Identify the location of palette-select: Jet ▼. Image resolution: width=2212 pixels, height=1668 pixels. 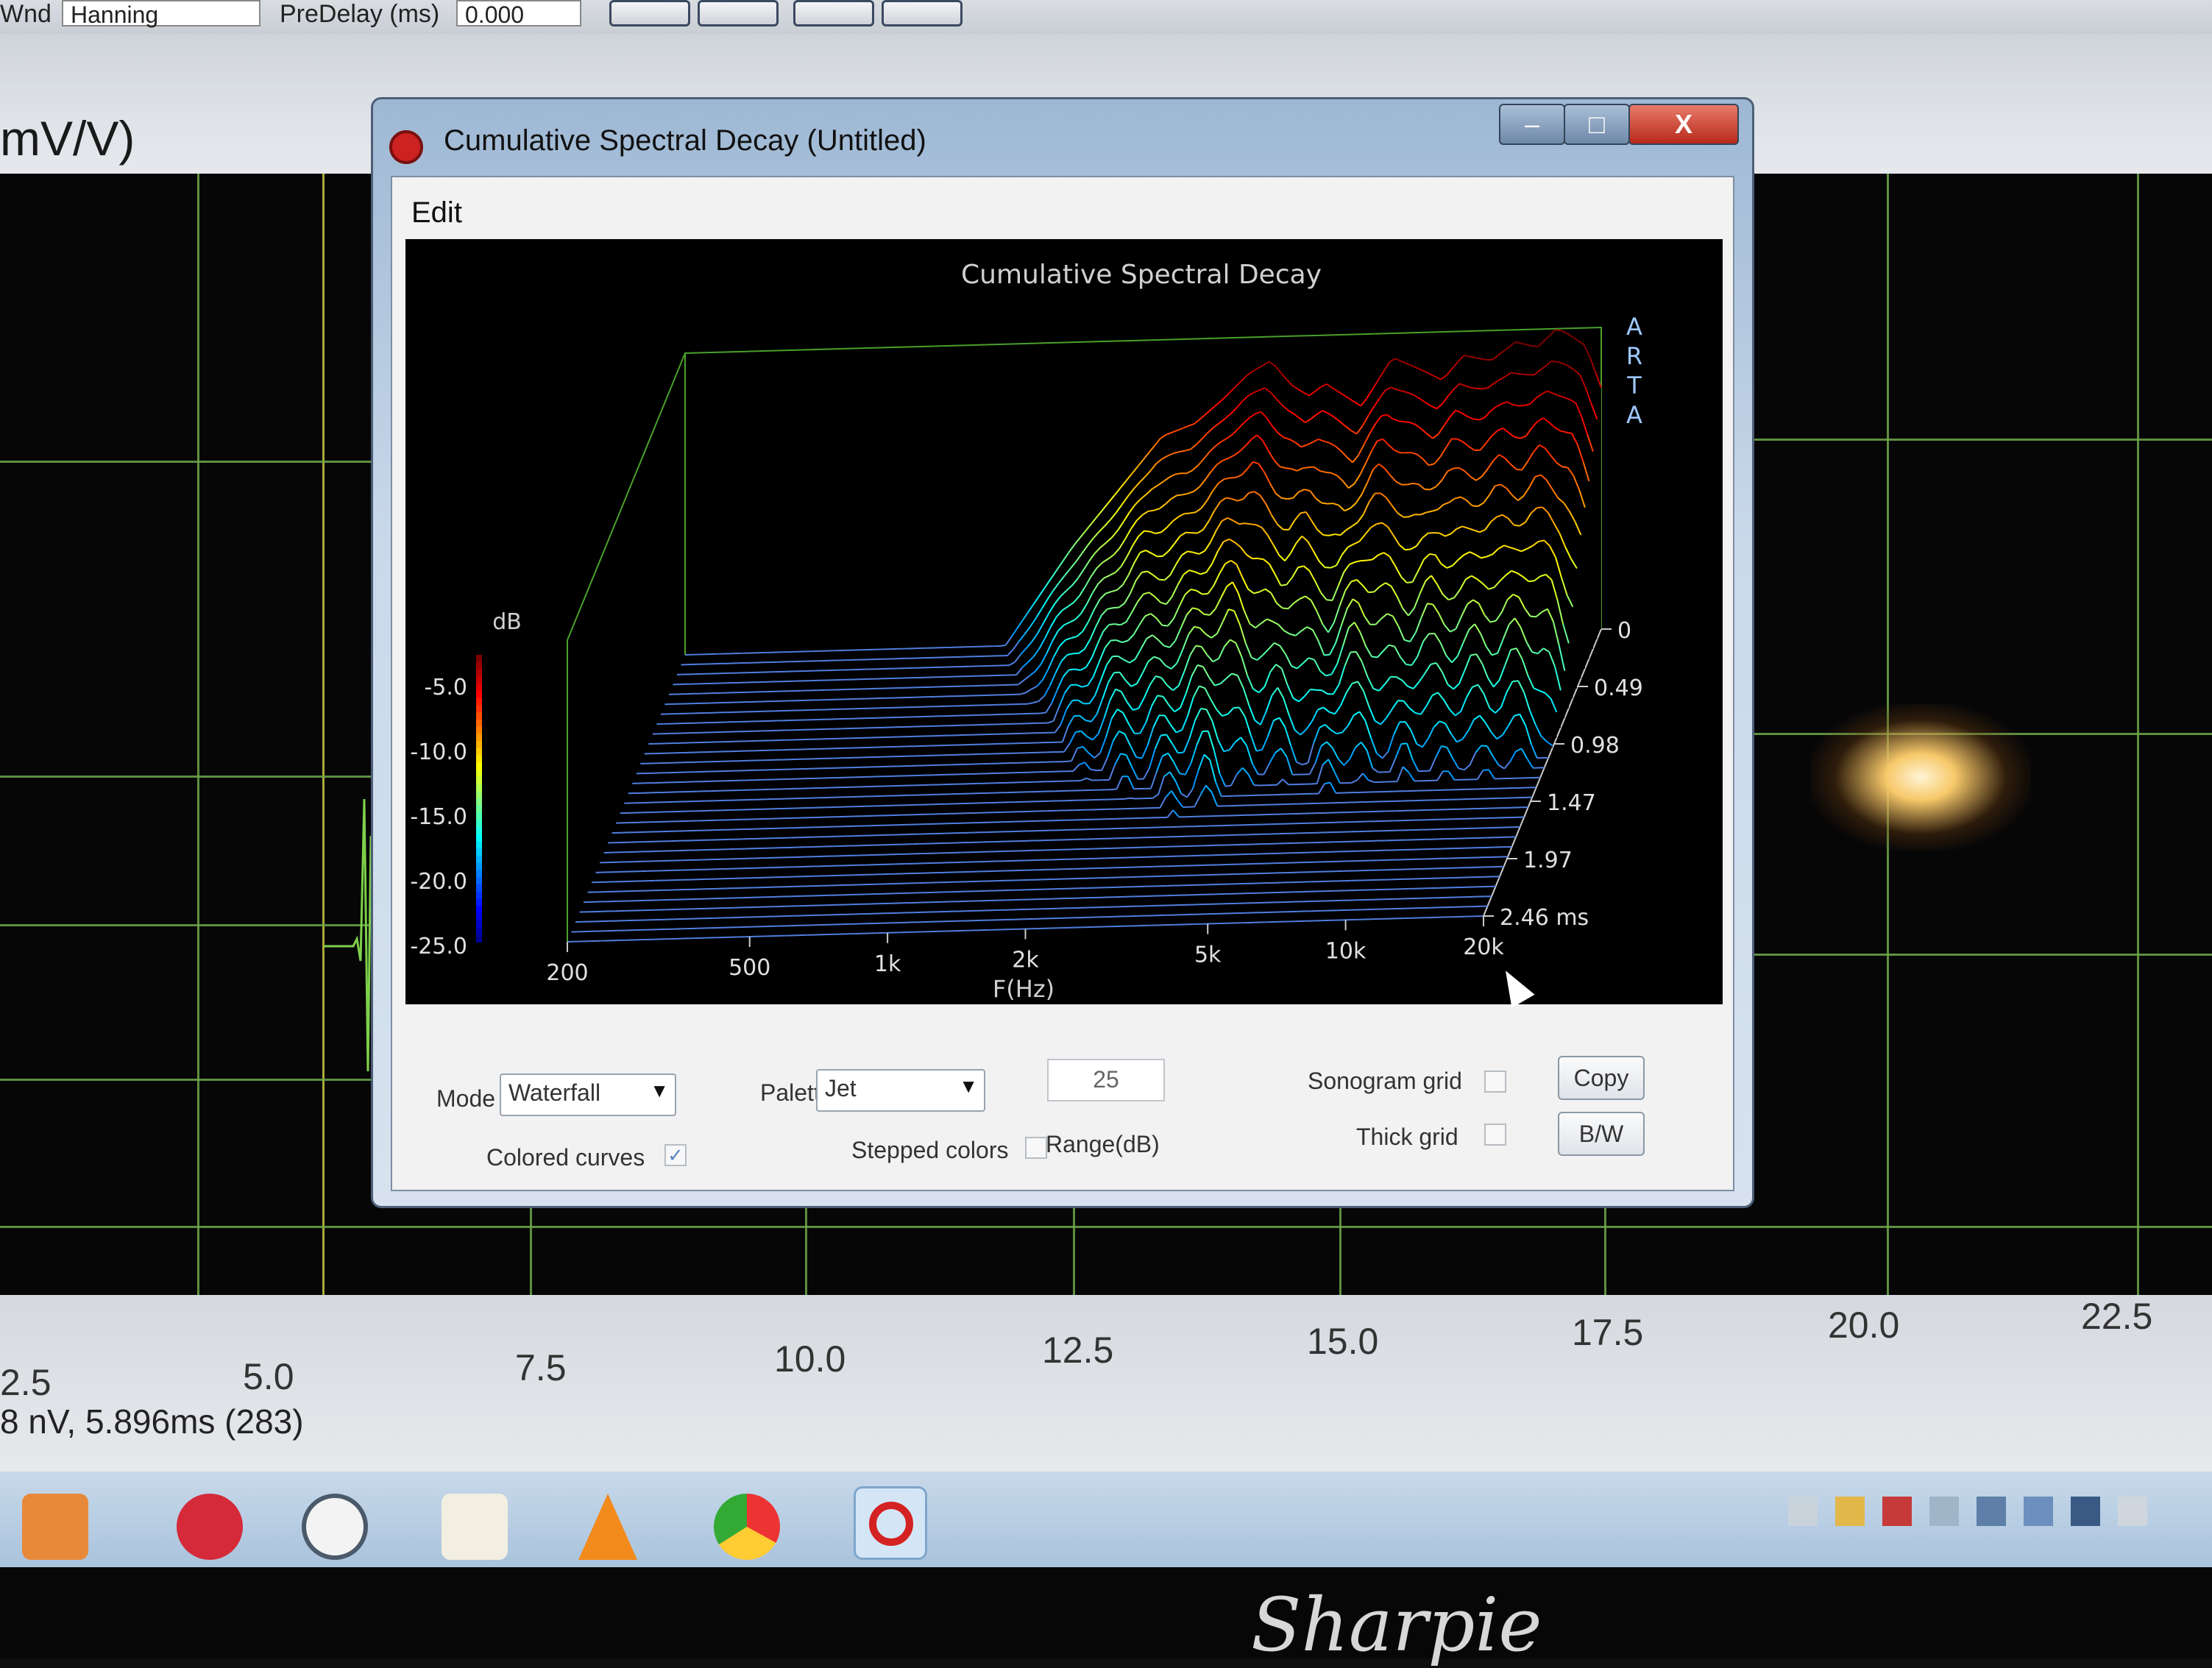
(900, 1090).